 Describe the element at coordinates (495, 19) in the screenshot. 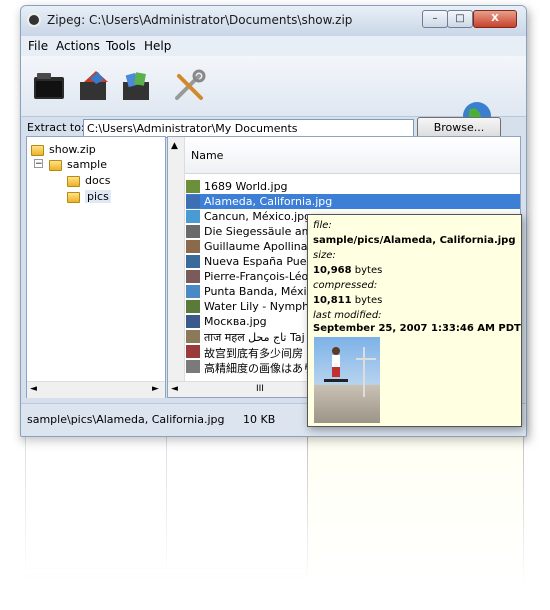

I see `close-button: X` at that location.